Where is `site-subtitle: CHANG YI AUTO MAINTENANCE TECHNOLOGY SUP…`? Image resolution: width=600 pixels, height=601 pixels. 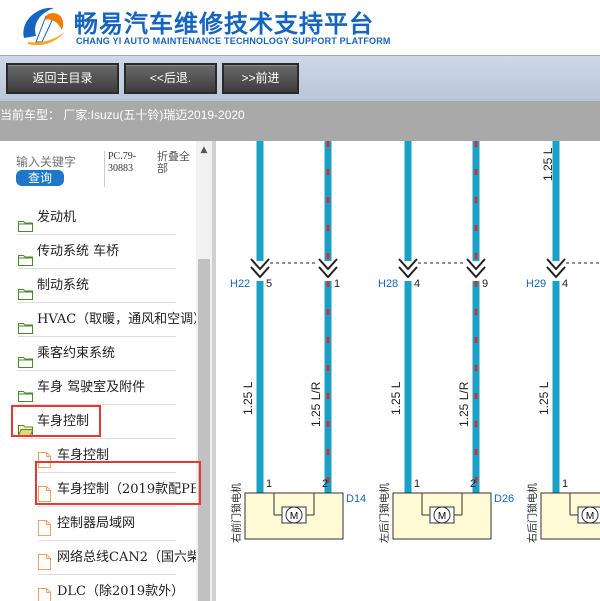 site-subtitle: CHANG YI AUTO MAINTENANCE TECHNOLOGY SUP… is located at coordinates (233, 41).